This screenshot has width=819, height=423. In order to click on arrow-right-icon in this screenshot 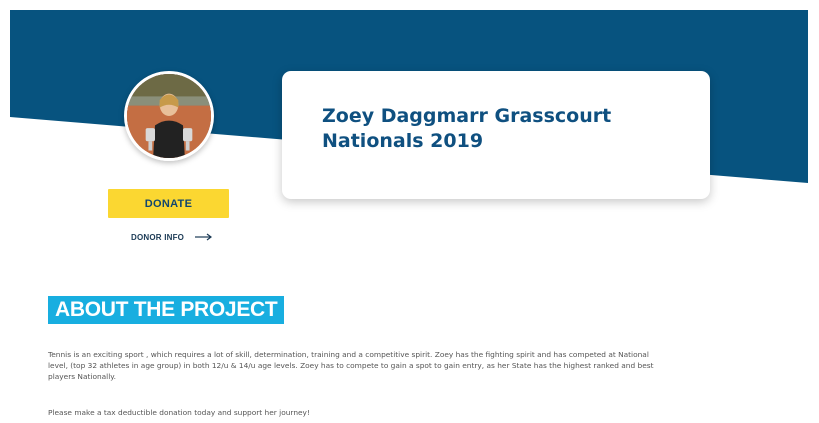, I will do `click(204, 237)`.